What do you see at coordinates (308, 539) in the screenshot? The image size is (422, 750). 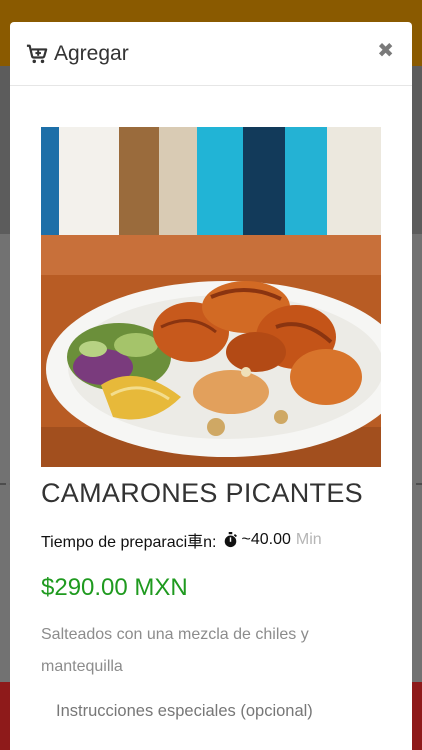 I see `prep-time-unit: Min` at bounding box center [308, 539].